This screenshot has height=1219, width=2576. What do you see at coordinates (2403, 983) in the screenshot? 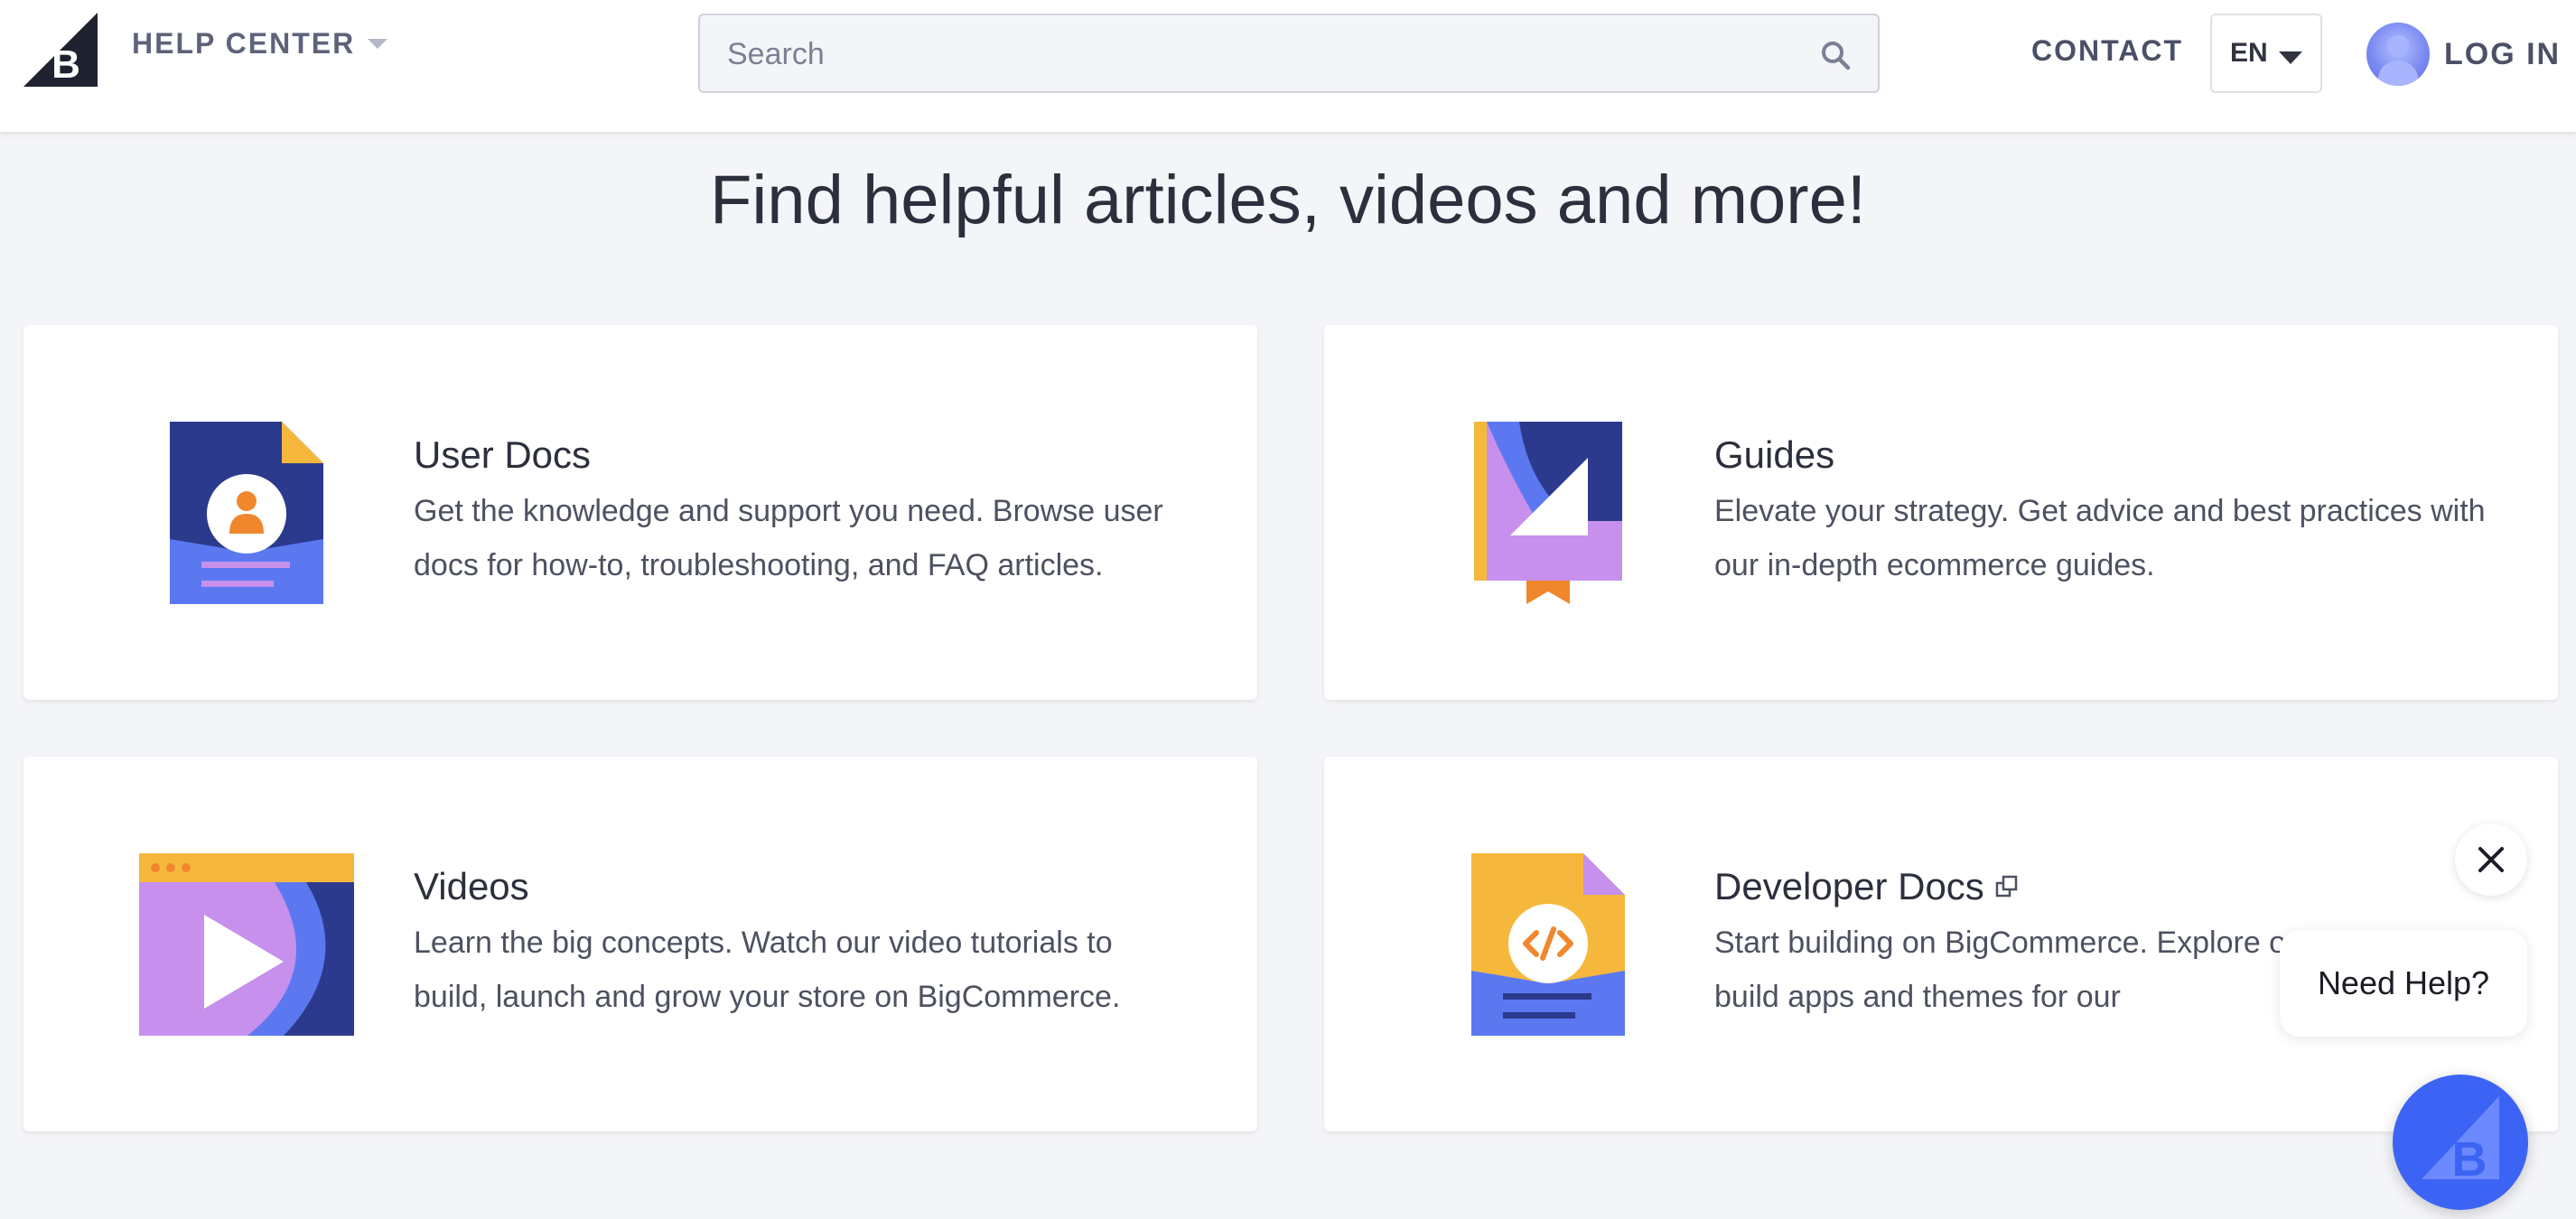
I see `need-help-bubble: Need Help?` at bounding box center [2403, 983].